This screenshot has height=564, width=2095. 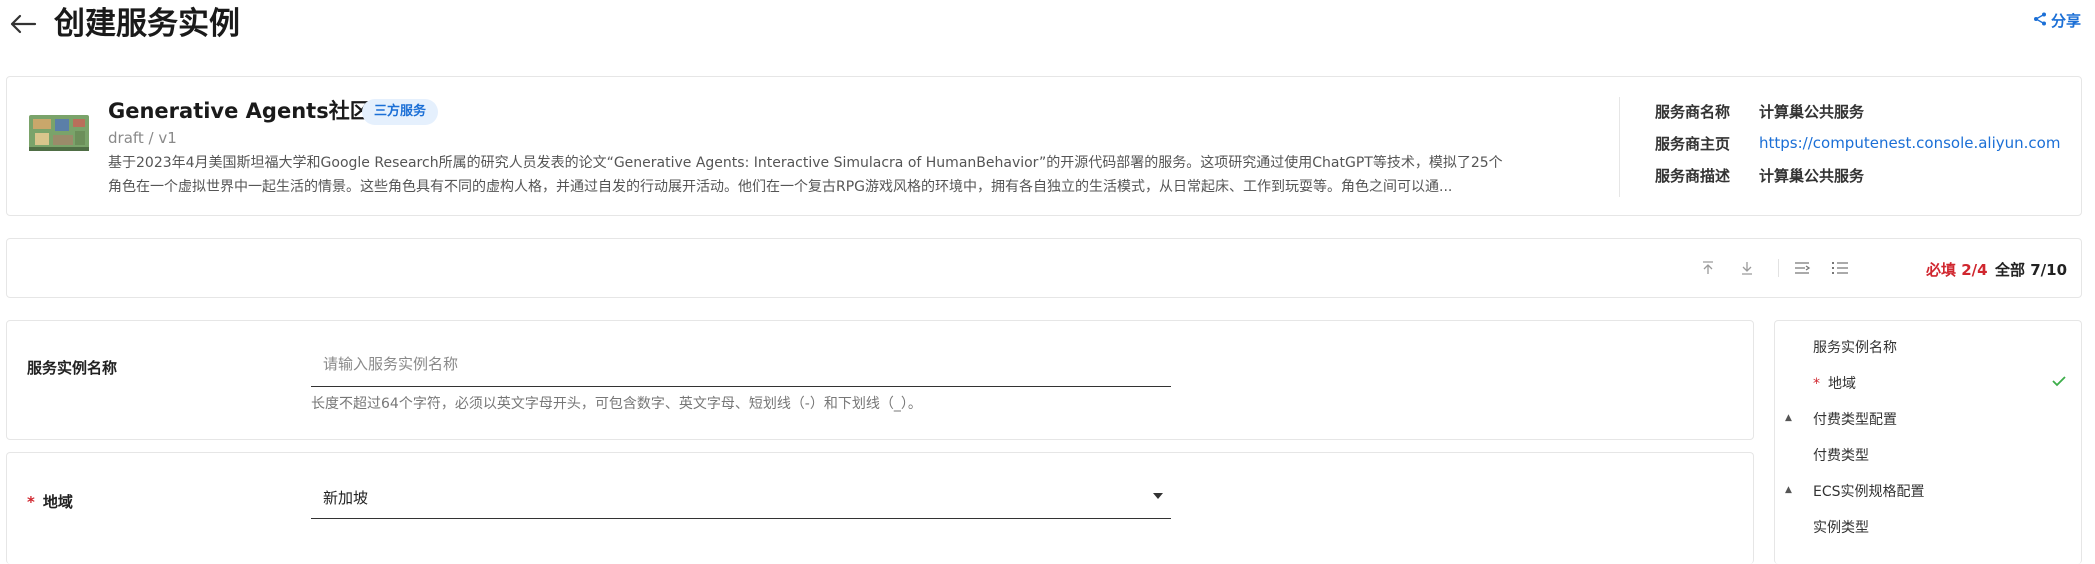 What do you see at coordinates (1957, 270) in the screenshot?
I see `required-progress: 必填 2/4` at bounding box center [1957, 270].